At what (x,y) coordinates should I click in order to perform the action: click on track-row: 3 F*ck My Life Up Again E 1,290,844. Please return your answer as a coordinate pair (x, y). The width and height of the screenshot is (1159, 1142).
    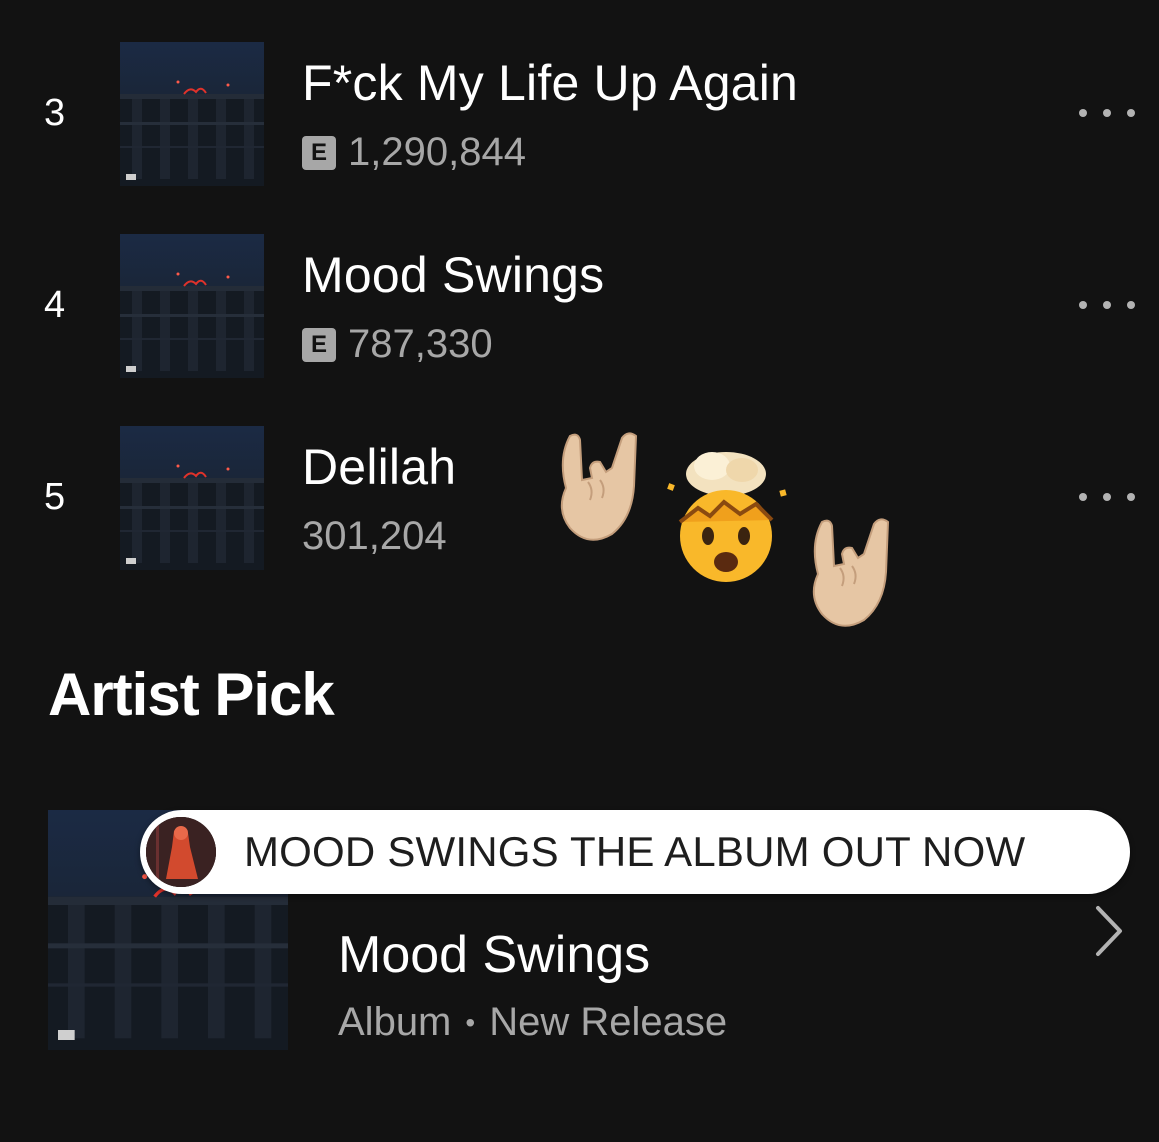
    Looking at the image, I should click on (579, 115).